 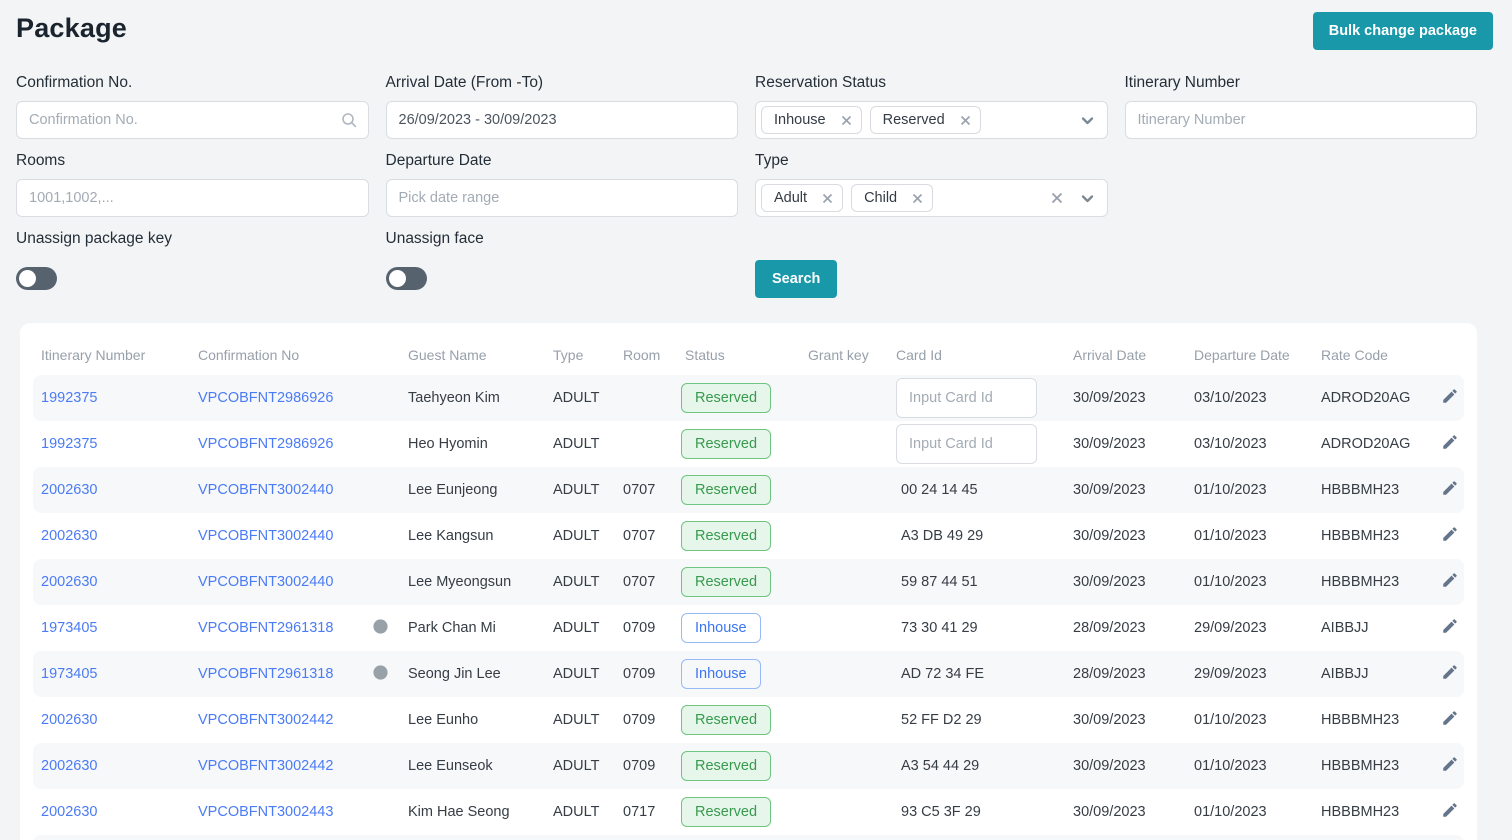 I want to click on table-row-partial, so click(x=748, y=837).